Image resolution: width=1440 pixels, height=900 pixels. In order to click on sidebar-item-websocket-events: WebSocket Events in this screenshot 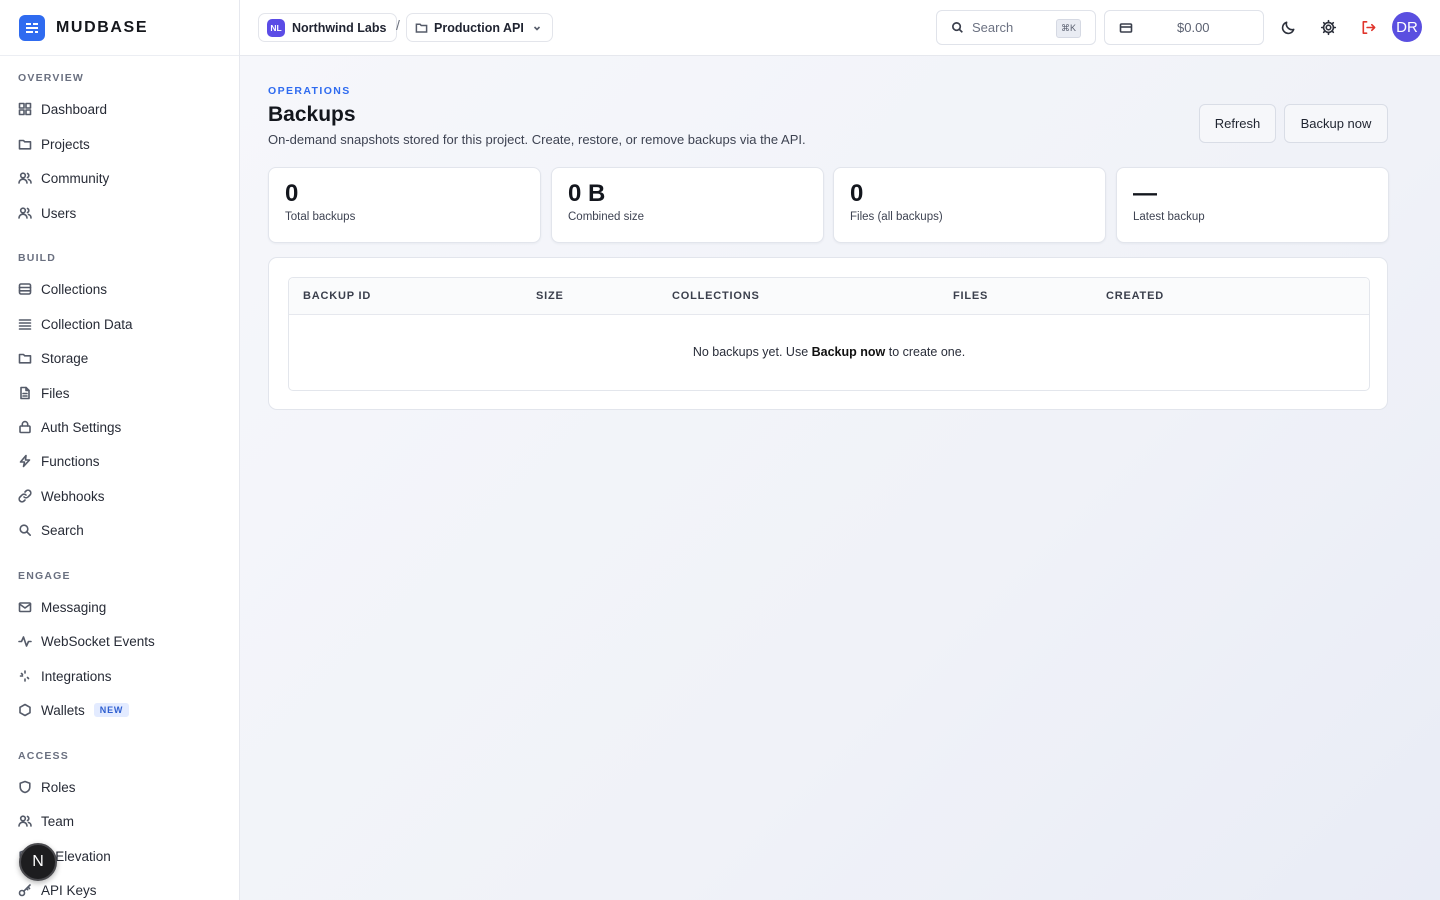, I will do `click(86, 641)`.